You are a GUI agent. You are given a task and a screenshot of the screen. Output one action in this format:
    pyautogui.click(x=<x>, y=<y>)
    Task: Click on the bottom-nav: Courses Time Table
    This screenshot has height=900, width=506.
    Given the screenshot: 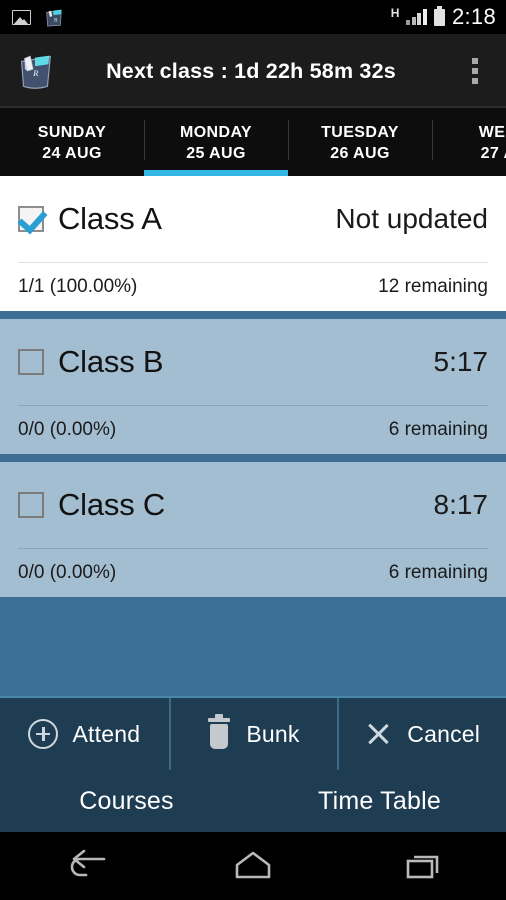 What is the action you would take?
    pyautogui.click(x=253, y=801)
    